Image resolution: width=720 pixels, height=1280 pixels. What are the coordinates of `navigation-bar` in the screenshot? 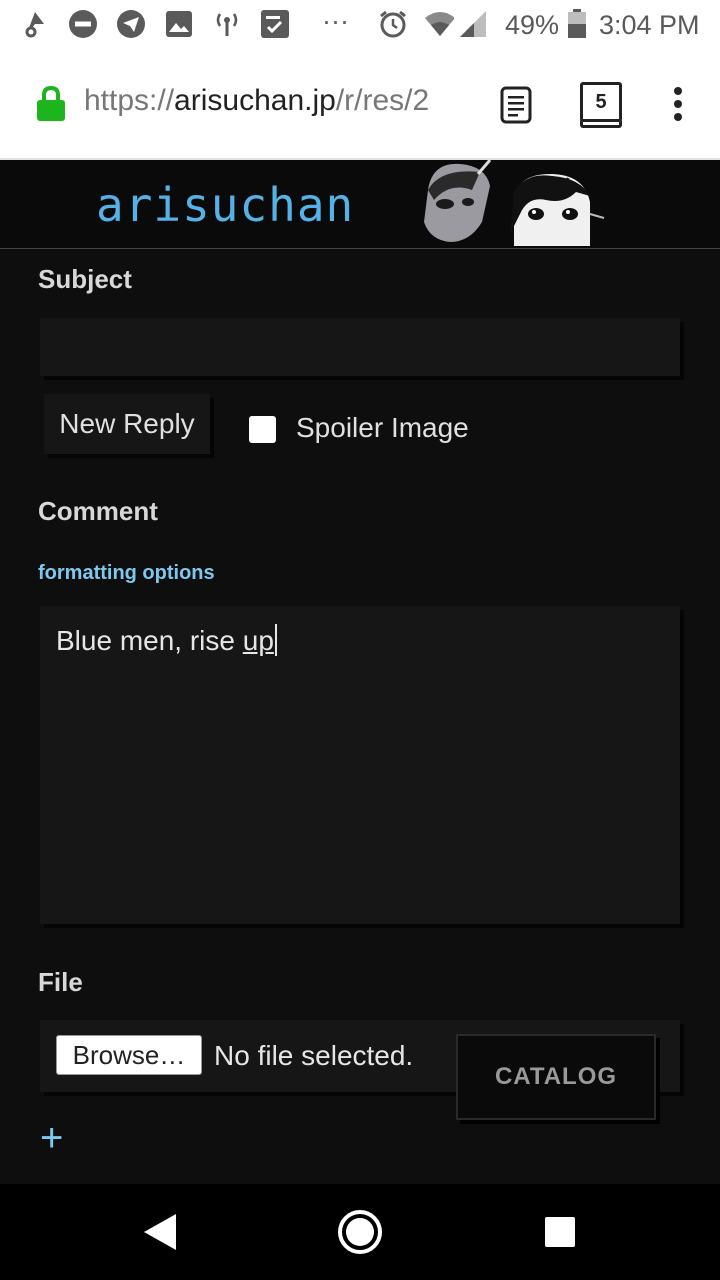 It's located at (360, 1232).